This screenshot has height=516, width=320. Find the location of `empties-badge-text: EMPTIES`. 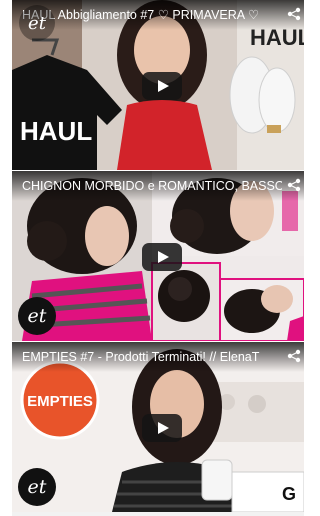

empties-badge-text: EMPTIES is located at coordinates (60, 401).